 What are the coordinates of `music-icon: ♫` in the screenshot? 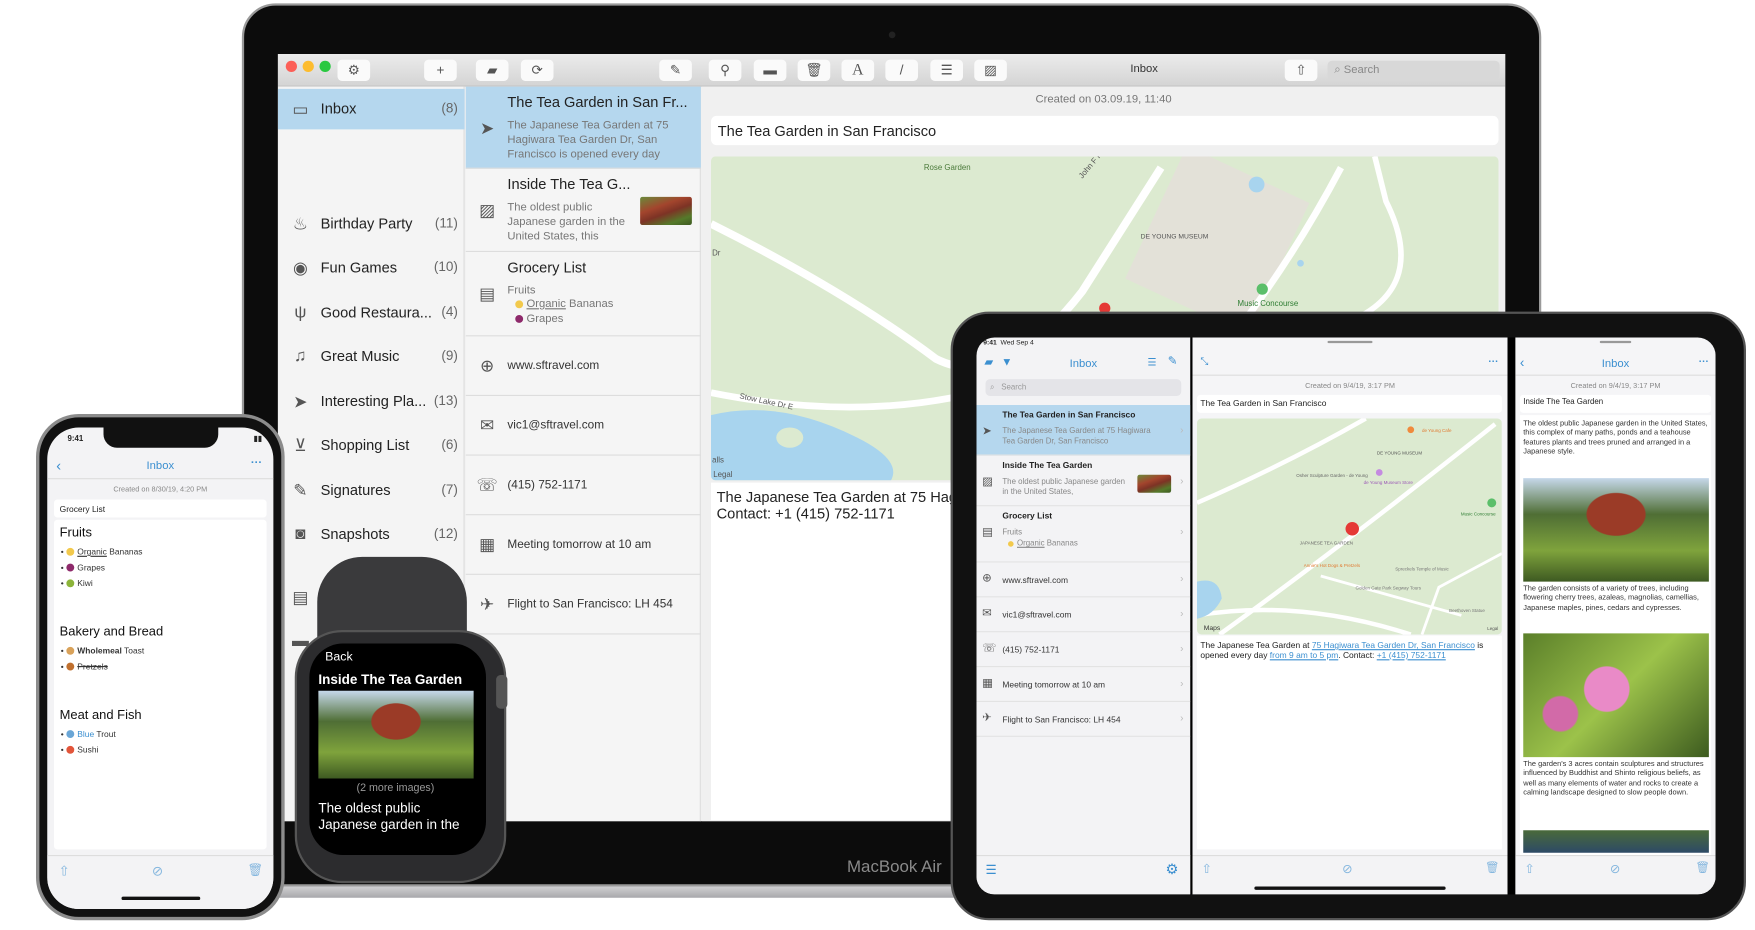 It's located at (300, 356).